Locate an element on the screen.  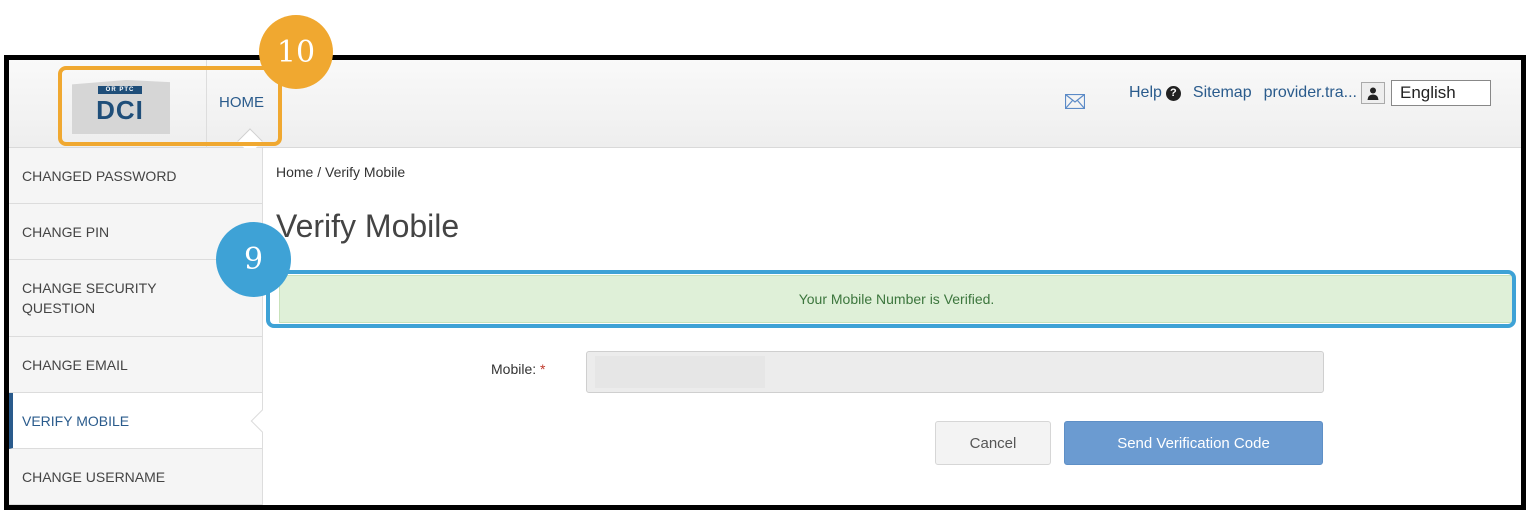
cancel-button: Cancel is located at coordinates (993, 443).